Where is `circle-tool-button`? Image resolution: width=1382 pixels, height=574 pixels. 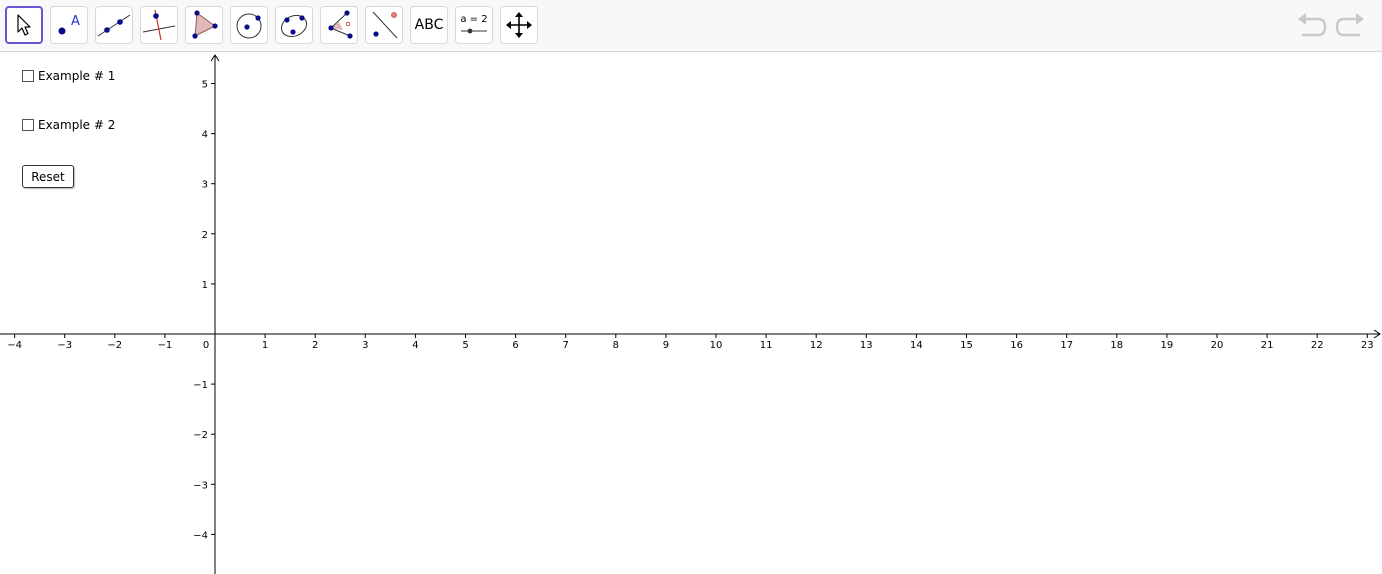
circle-tool-button is located at coordinates (249, 25).